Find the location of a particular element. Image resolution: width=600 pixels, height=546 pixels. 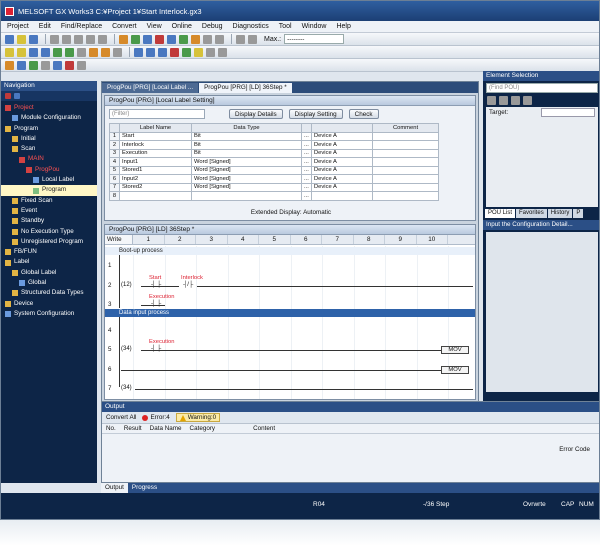

open-contact-icon is located at coordinates (9, 52).